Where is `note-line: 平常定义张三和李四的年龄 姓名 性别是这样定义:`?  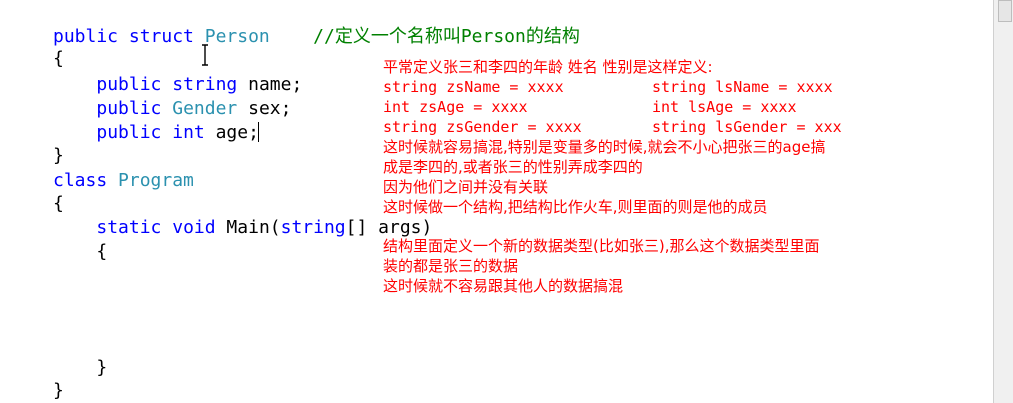 note-line: 平常定义张三和李四的年龄 姓名 性别是这样定义: is located at coordinates (548, 67).